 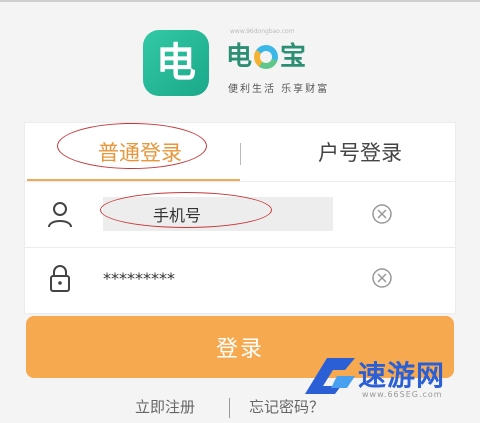 What do you see at coordinates (402, 394) in the screenshot?
I see `watermark-url: www.66SEG.com` at bounding box center [402, 394].